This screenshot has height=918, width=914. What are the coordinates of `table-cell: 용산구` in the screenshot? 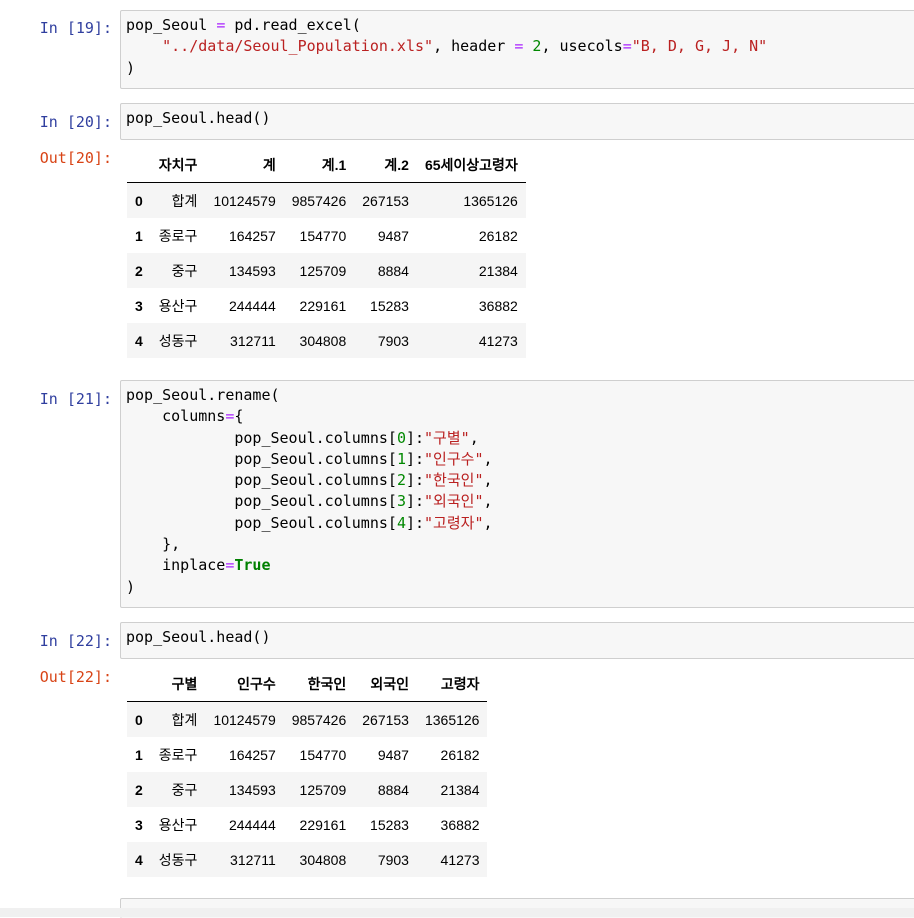 It's located at (178, 824).